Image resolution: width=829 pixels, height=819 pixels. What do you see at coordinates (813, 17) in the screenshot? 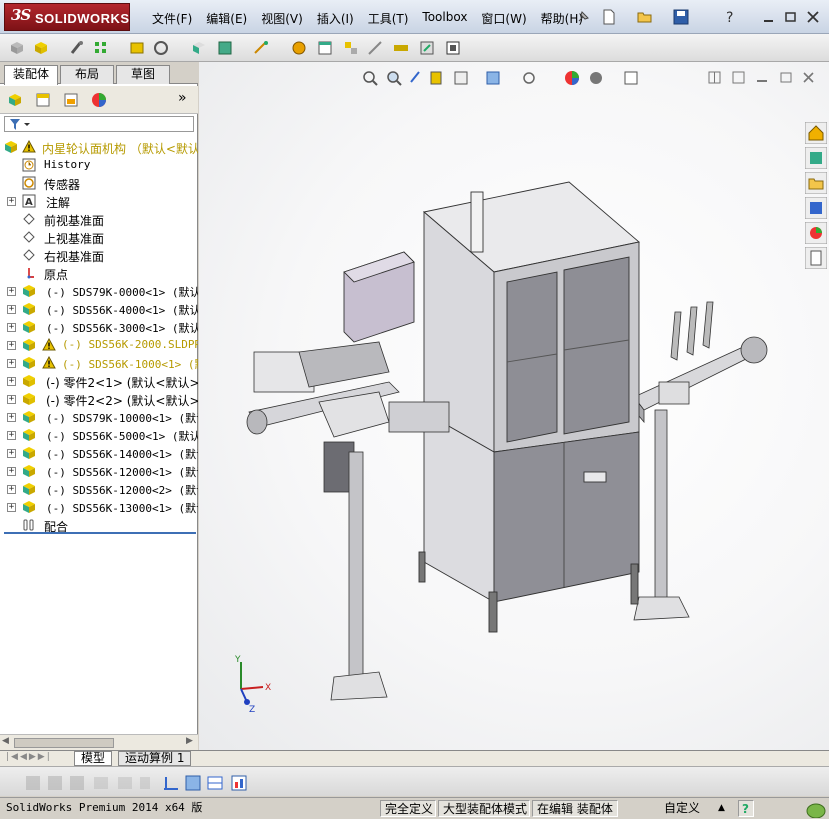
I see `close-icon` at bounding box center [813, 17].